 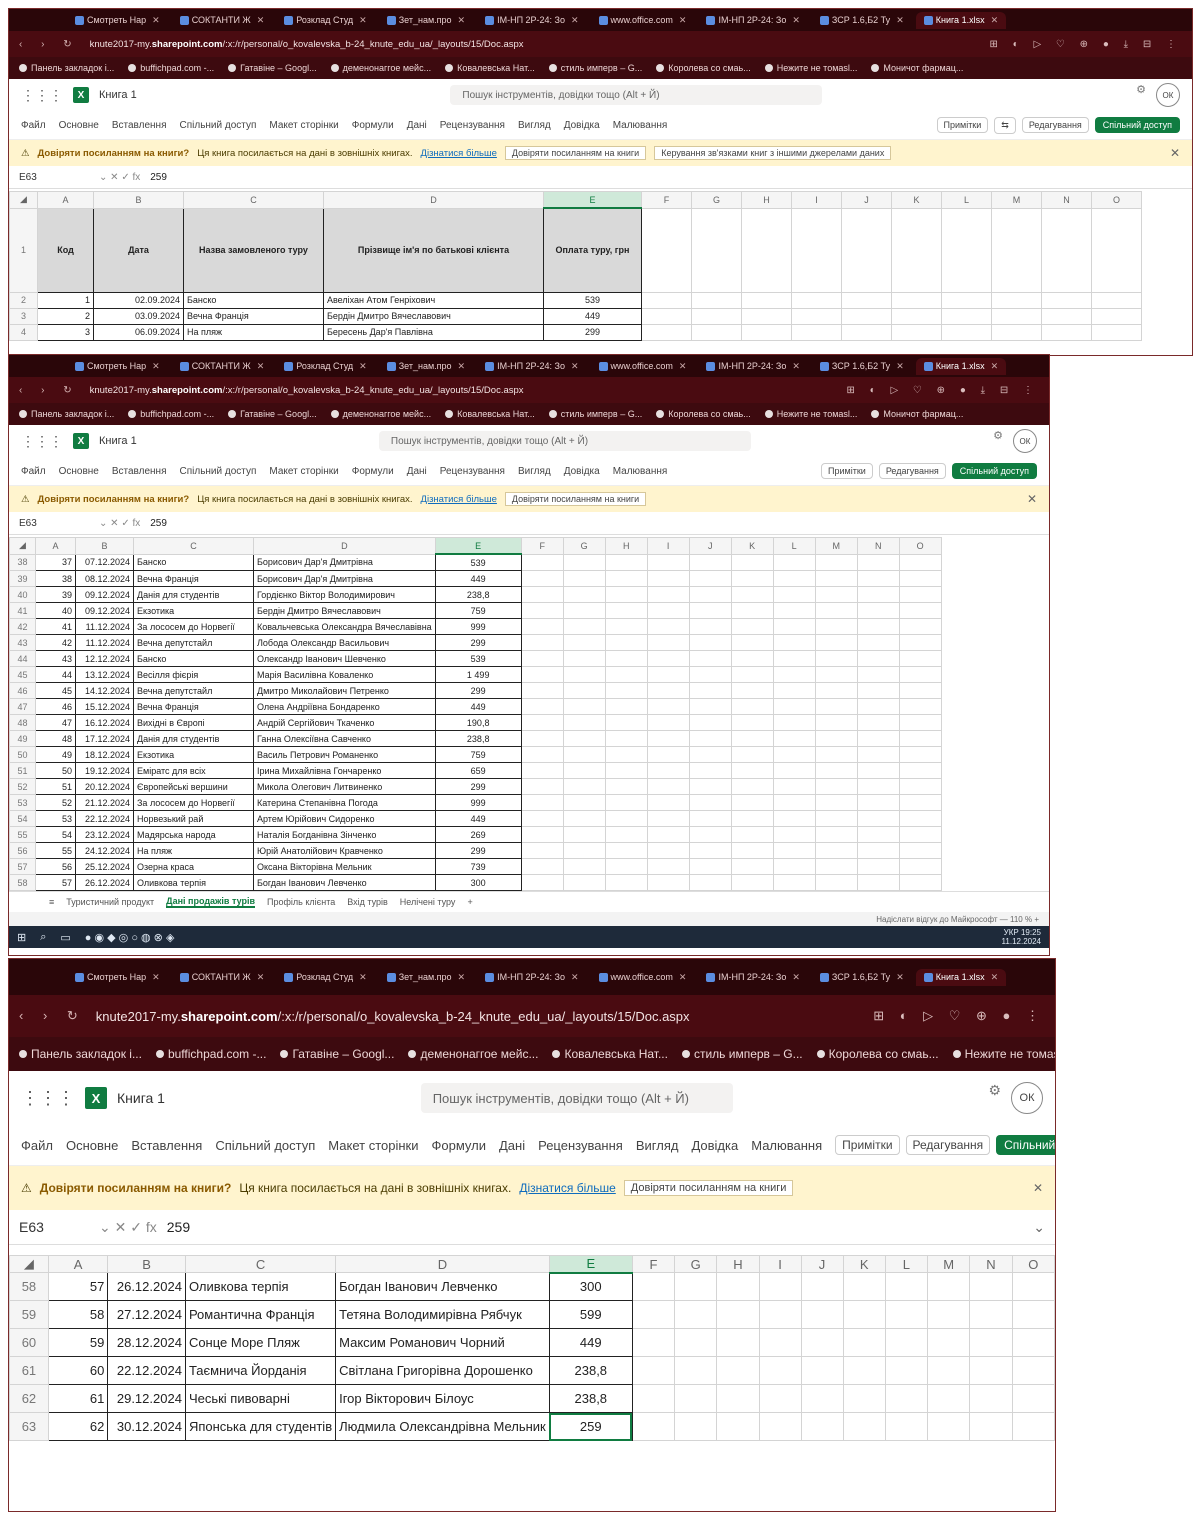 I want to click on cell-code: 42, so click(x=55, y=642).